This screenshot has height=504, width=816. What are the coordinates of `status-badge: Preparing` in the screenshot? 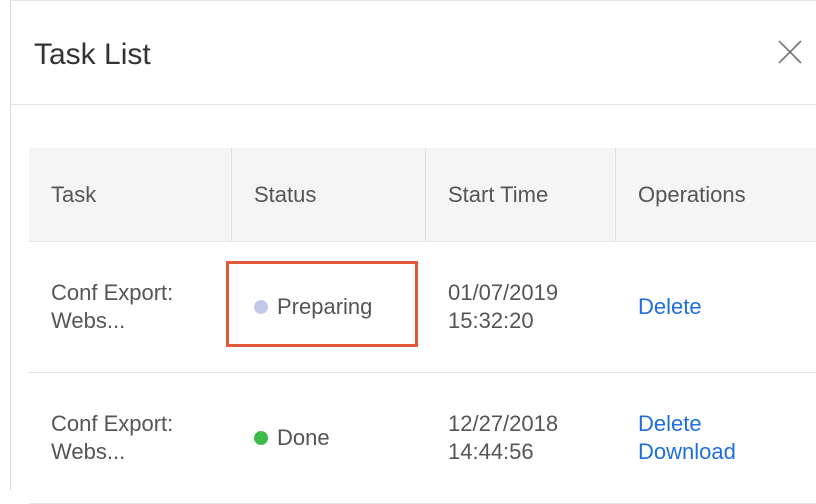 It's located at (313, 307).